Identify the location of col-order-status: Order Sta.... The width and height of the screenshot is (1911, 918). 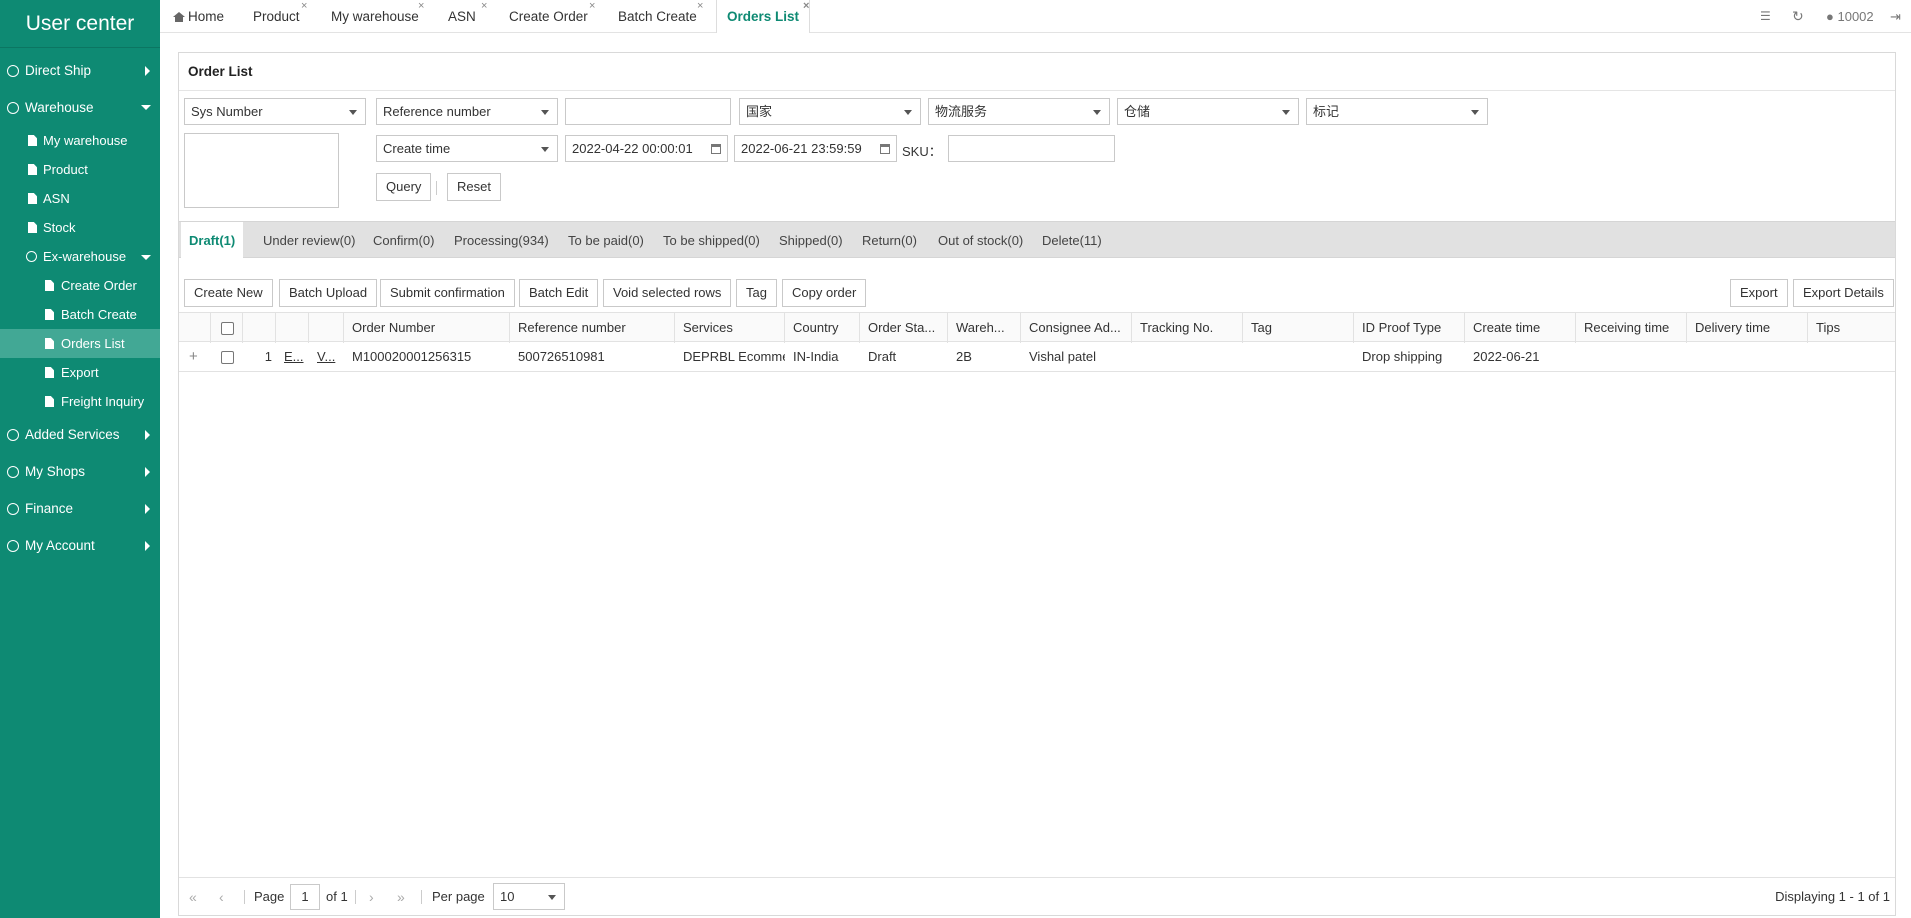
(904, 328).